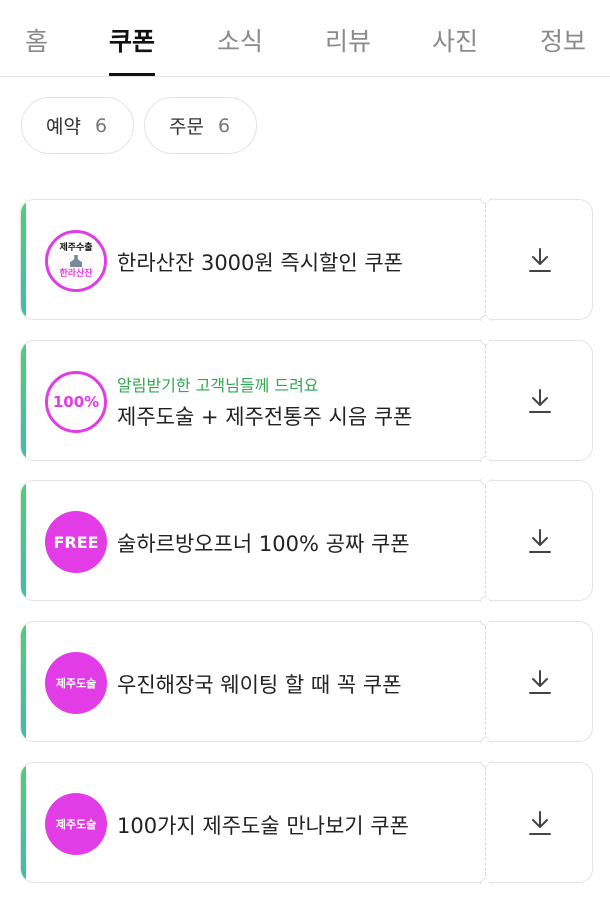  I want to click on logo-text: FREE, so click(76, 542).